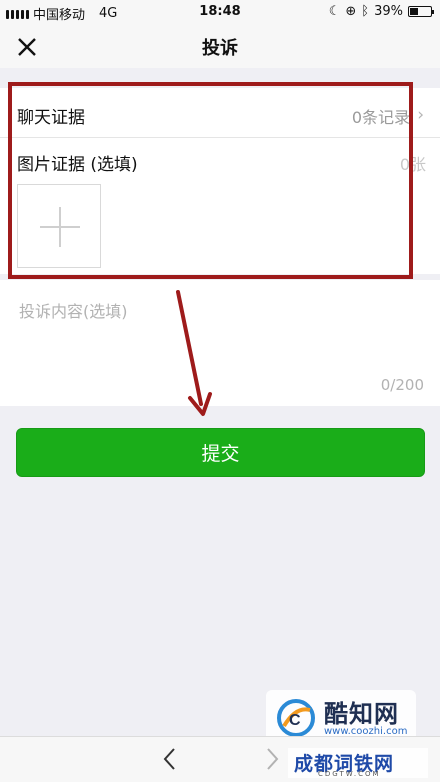 The height and width of the screenshot is (782, 440). Describe the element at coordinates (420, 115) in the screenshot. I see `chevron-right-icon: ›` at that location.